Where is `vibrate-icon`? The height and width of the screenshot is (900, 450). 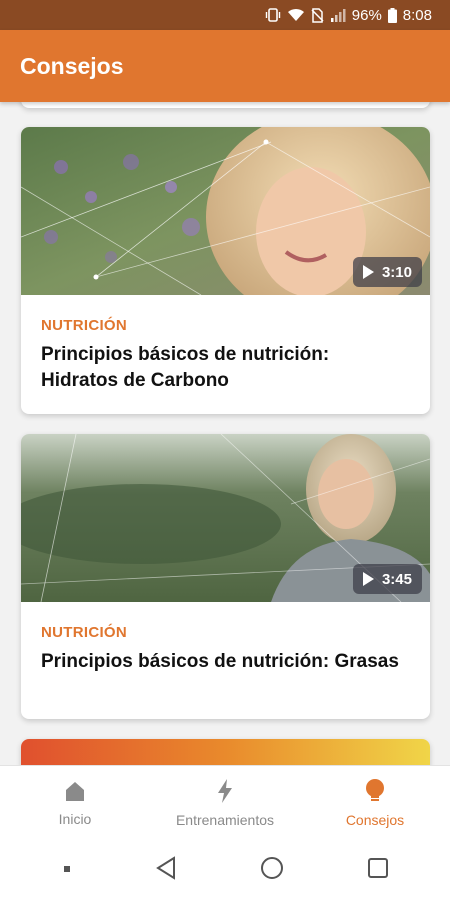 vibrate-icon is located at coordinates (273, 15).